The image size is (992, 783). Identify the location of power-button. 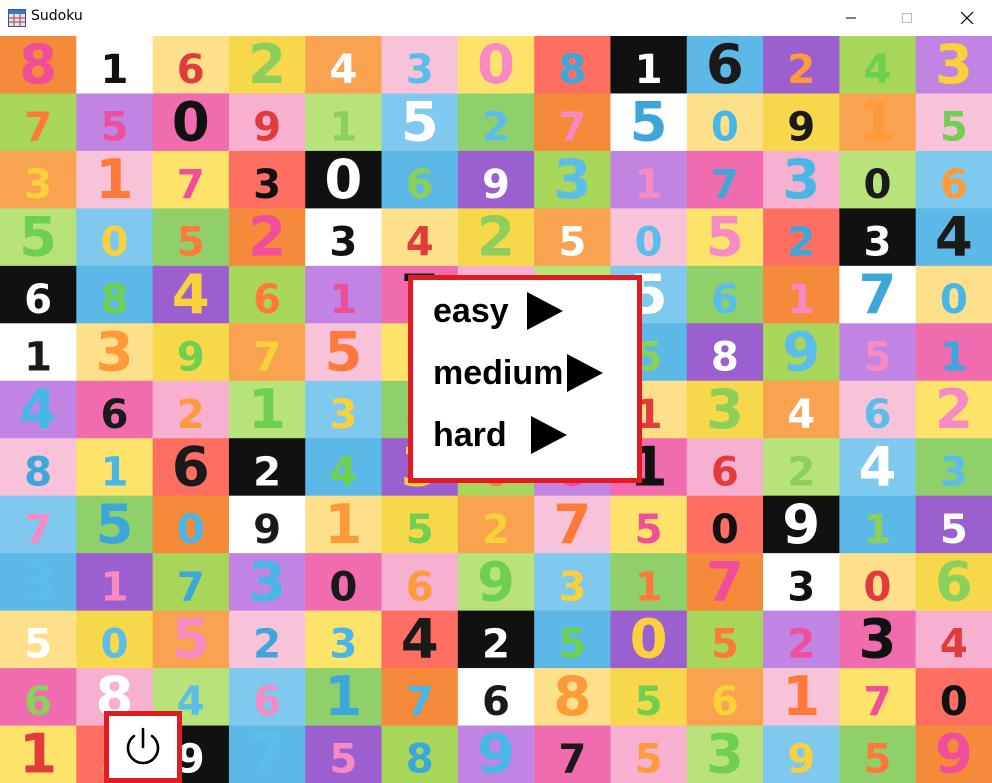
(143, 747).